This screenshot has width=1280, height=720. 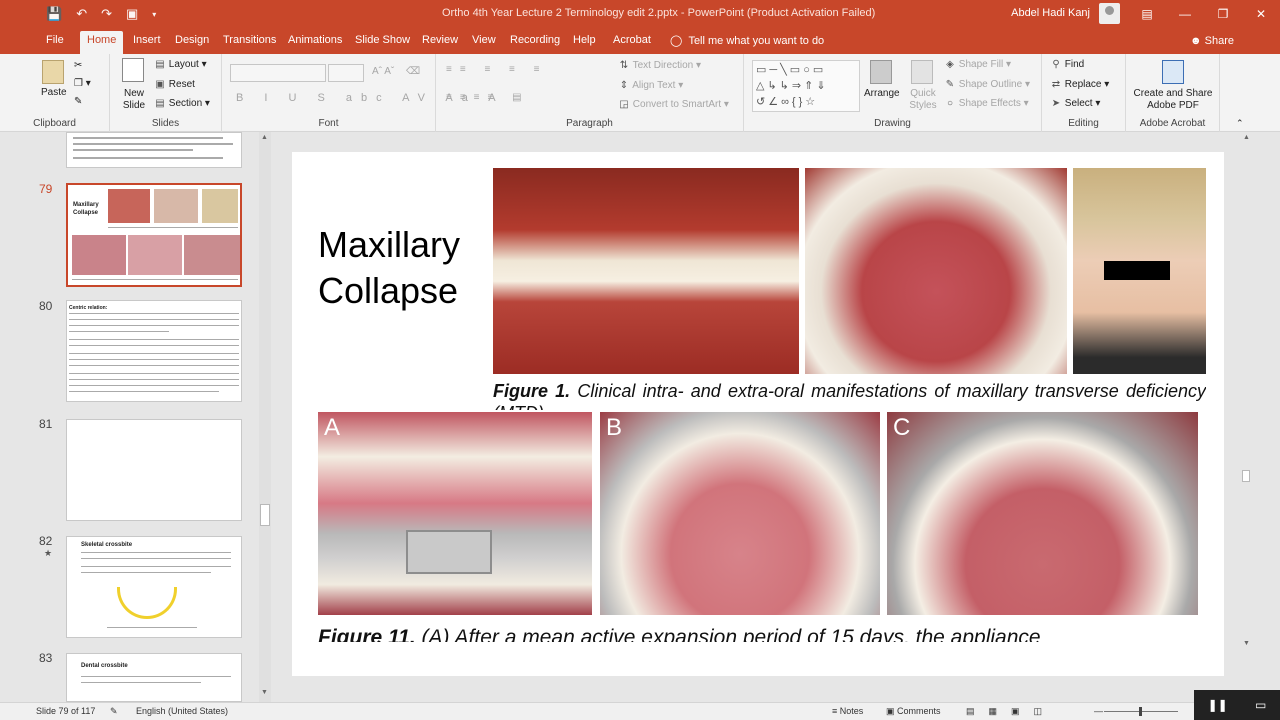 What do you see at coordinates (174, 84) in the screenshot?
I see `reset-button: ▣ Reset` at bounding box center [174, 84].